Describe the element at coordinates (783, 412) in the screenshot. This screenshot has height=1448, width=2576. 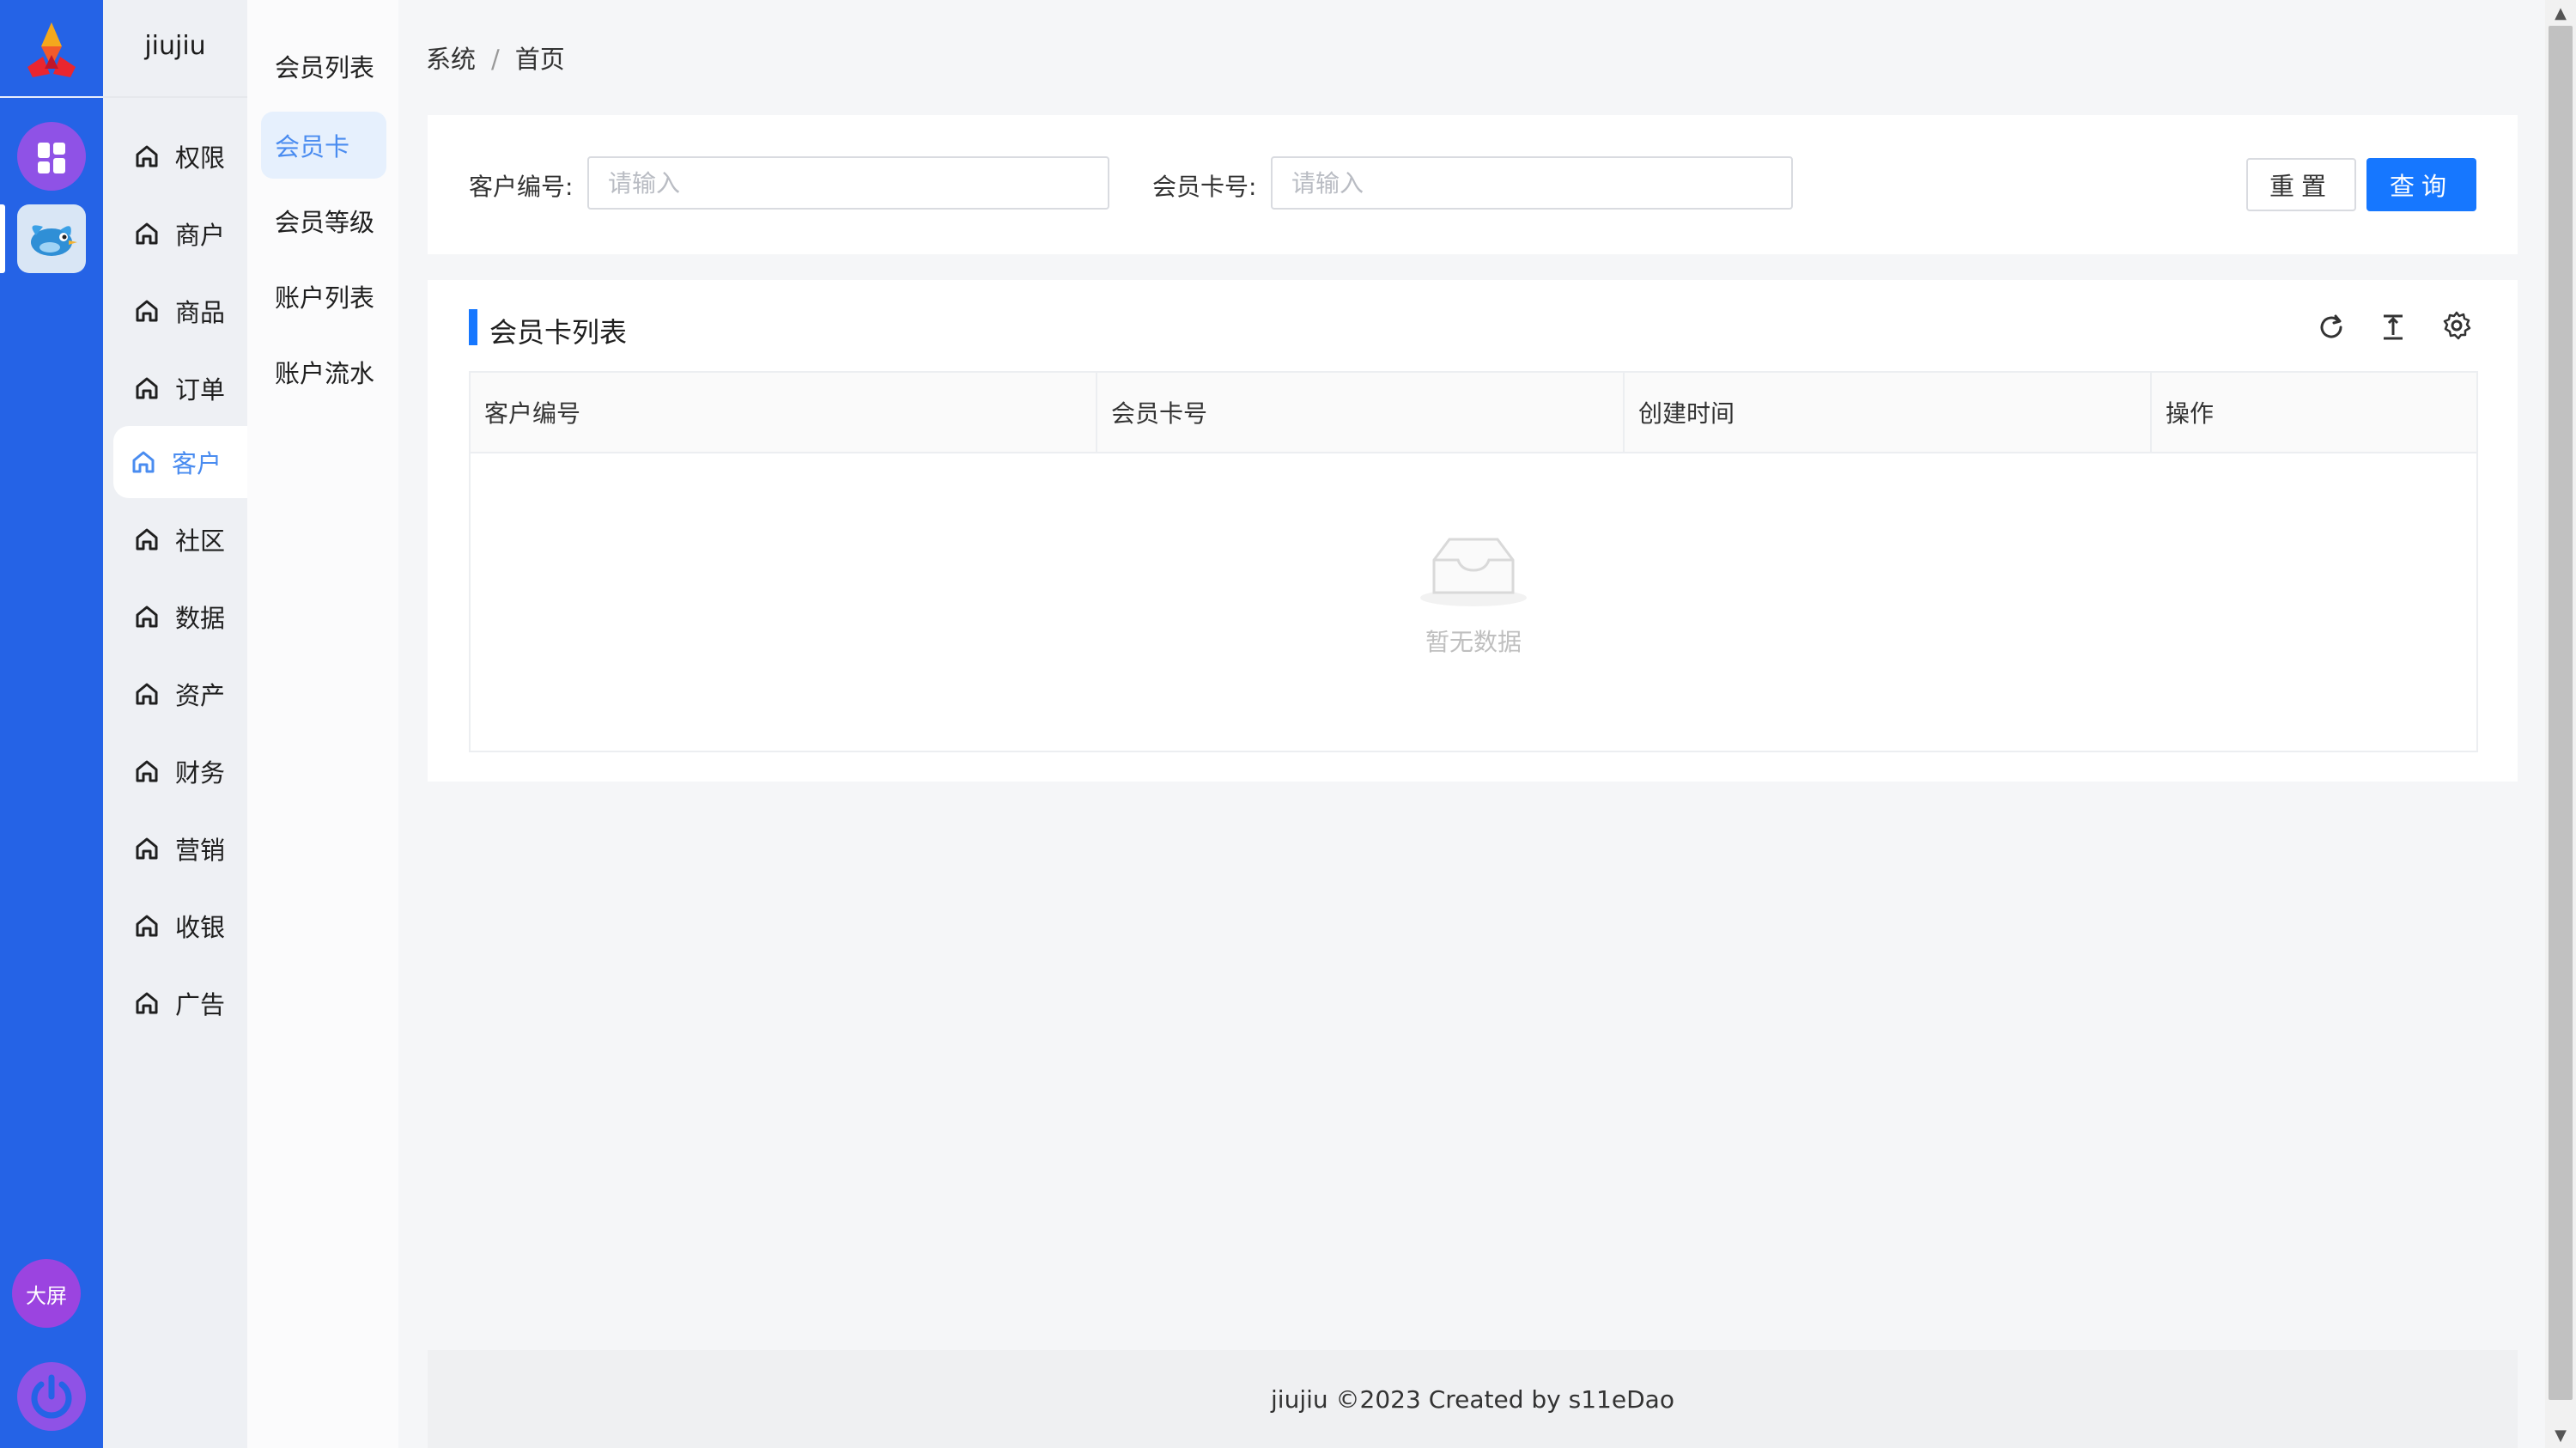
I see `column-header-customer-no: 客户编号` at that location.